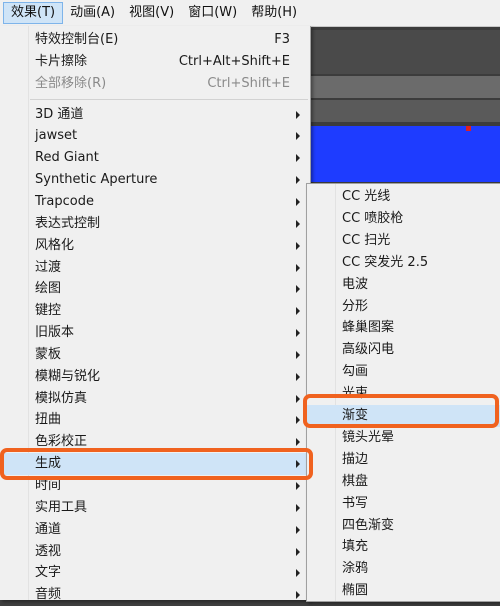  Describe the element at coordinates (155, 268) in the screenshot. I see `menu-item-category-7: 过渡` at that location.